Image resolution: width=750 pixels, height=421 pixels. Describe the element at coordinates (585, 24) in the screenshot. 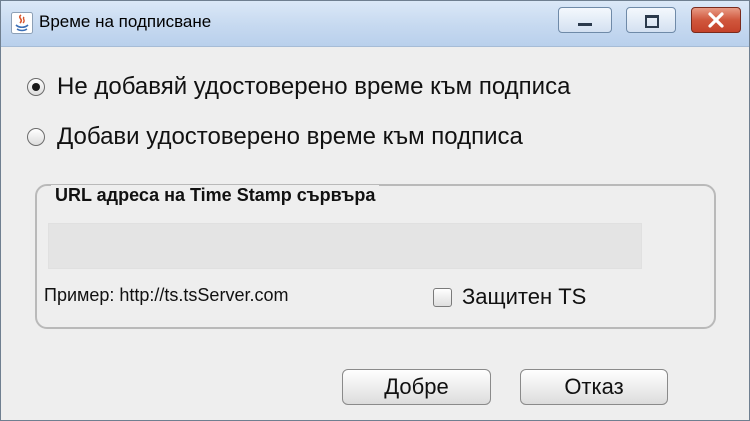

I see `minimize-icon` at that location.